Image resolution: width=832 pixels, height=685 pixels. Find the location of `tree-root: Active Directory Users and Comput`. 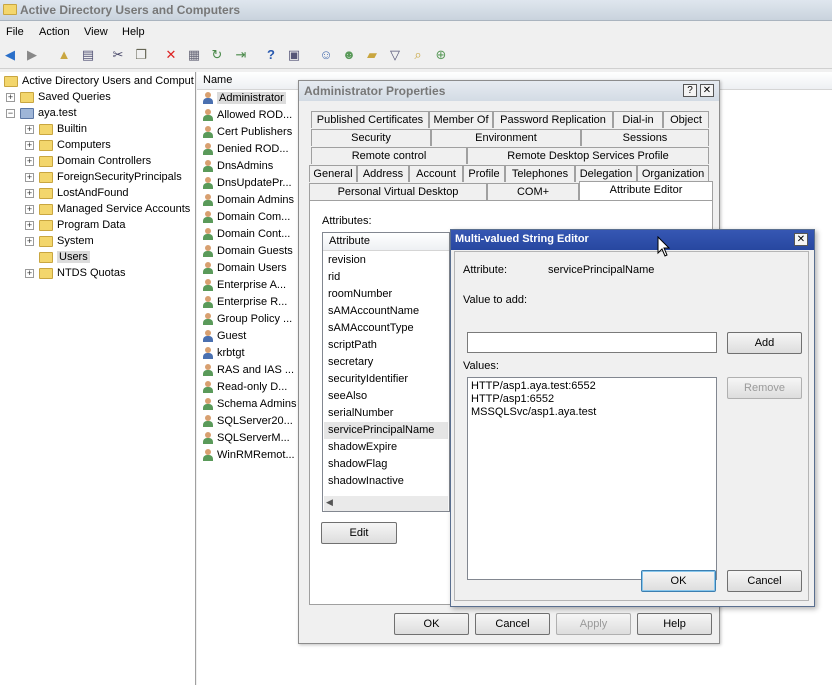

tree-root: Active Directory Users and Comput is located at coordinates (99, 81).